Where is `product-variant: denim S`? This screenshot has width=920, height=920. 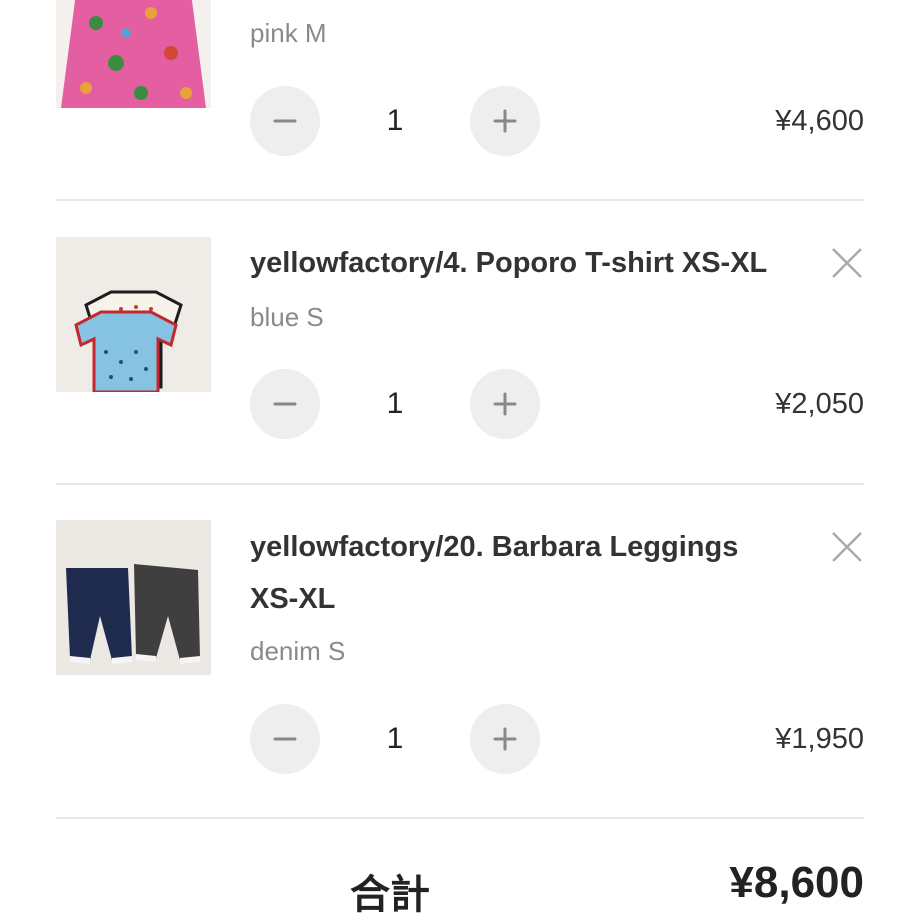
product-variant: denim S is located at coordinates (298, 651).